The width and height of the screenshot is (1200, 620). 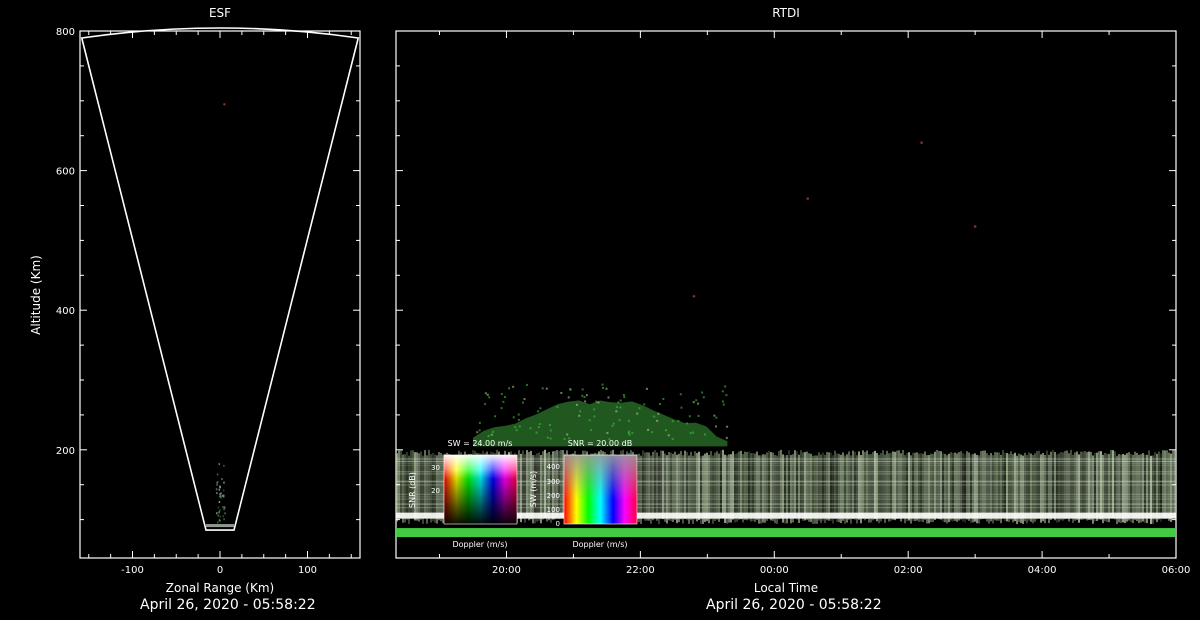 I want to click on esf-y-tick-label: 400, so click(x=65, y=311).